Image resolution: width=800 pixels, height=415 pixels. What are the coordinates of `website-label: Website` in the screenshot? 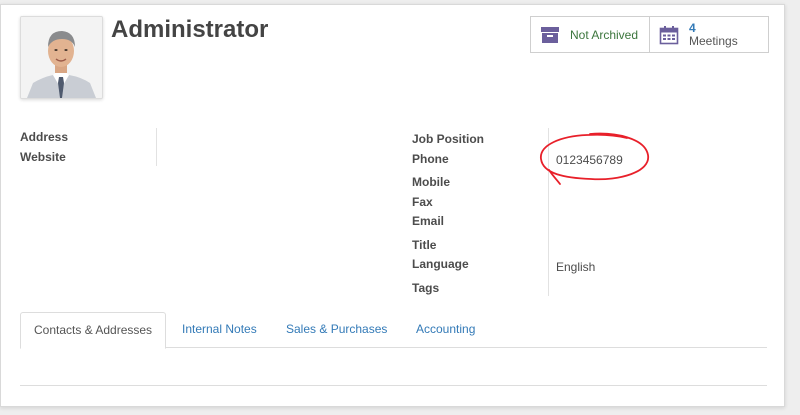 It's located at (43, 157).